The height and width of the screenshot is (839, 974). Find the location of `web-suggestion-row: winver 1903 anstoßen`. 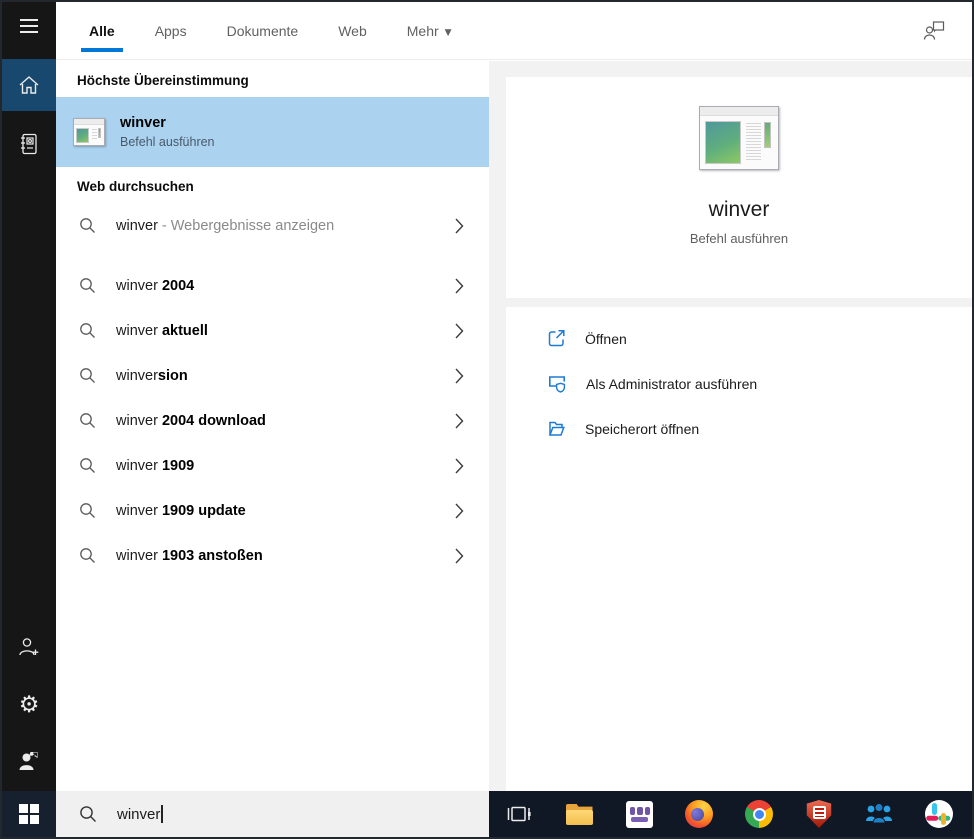

web-suggestion-row: winver 1903 anstoßen is located at coordinates (272, 555).